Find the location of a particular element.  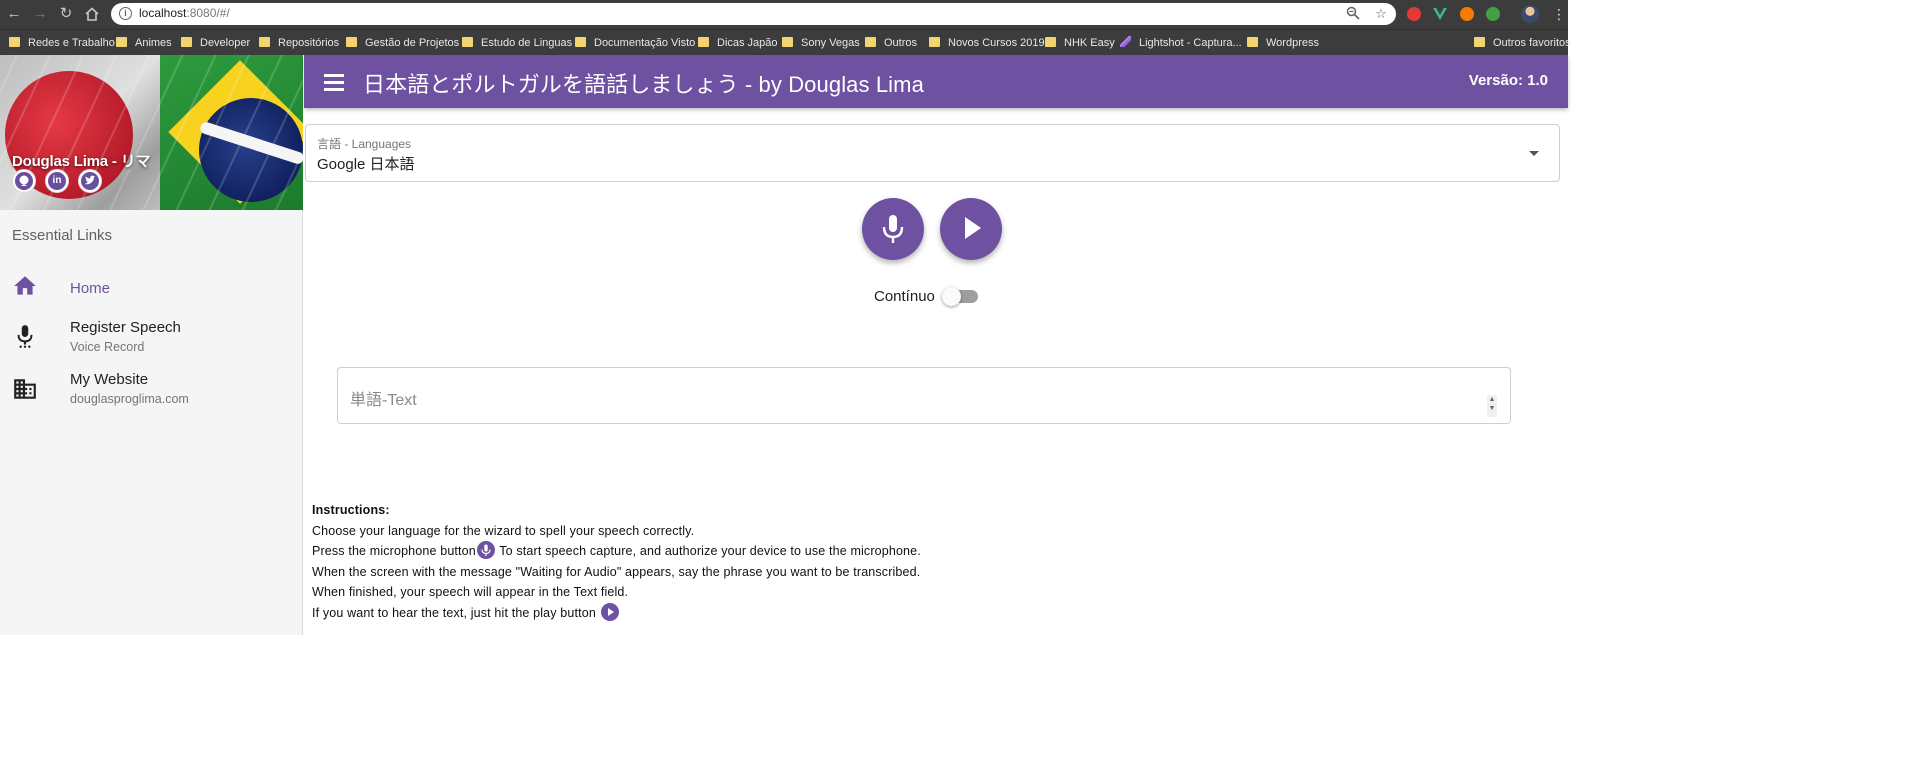

extension-orange-icon is located at coordinates (1467, 14).